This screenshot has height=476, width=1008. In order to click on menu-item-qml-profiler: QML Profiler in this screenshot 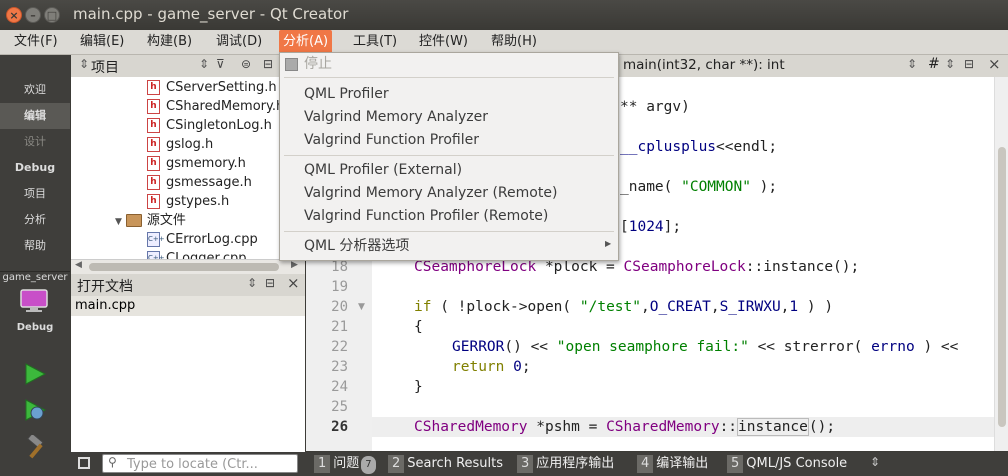, I will do `click(346, 94)`.